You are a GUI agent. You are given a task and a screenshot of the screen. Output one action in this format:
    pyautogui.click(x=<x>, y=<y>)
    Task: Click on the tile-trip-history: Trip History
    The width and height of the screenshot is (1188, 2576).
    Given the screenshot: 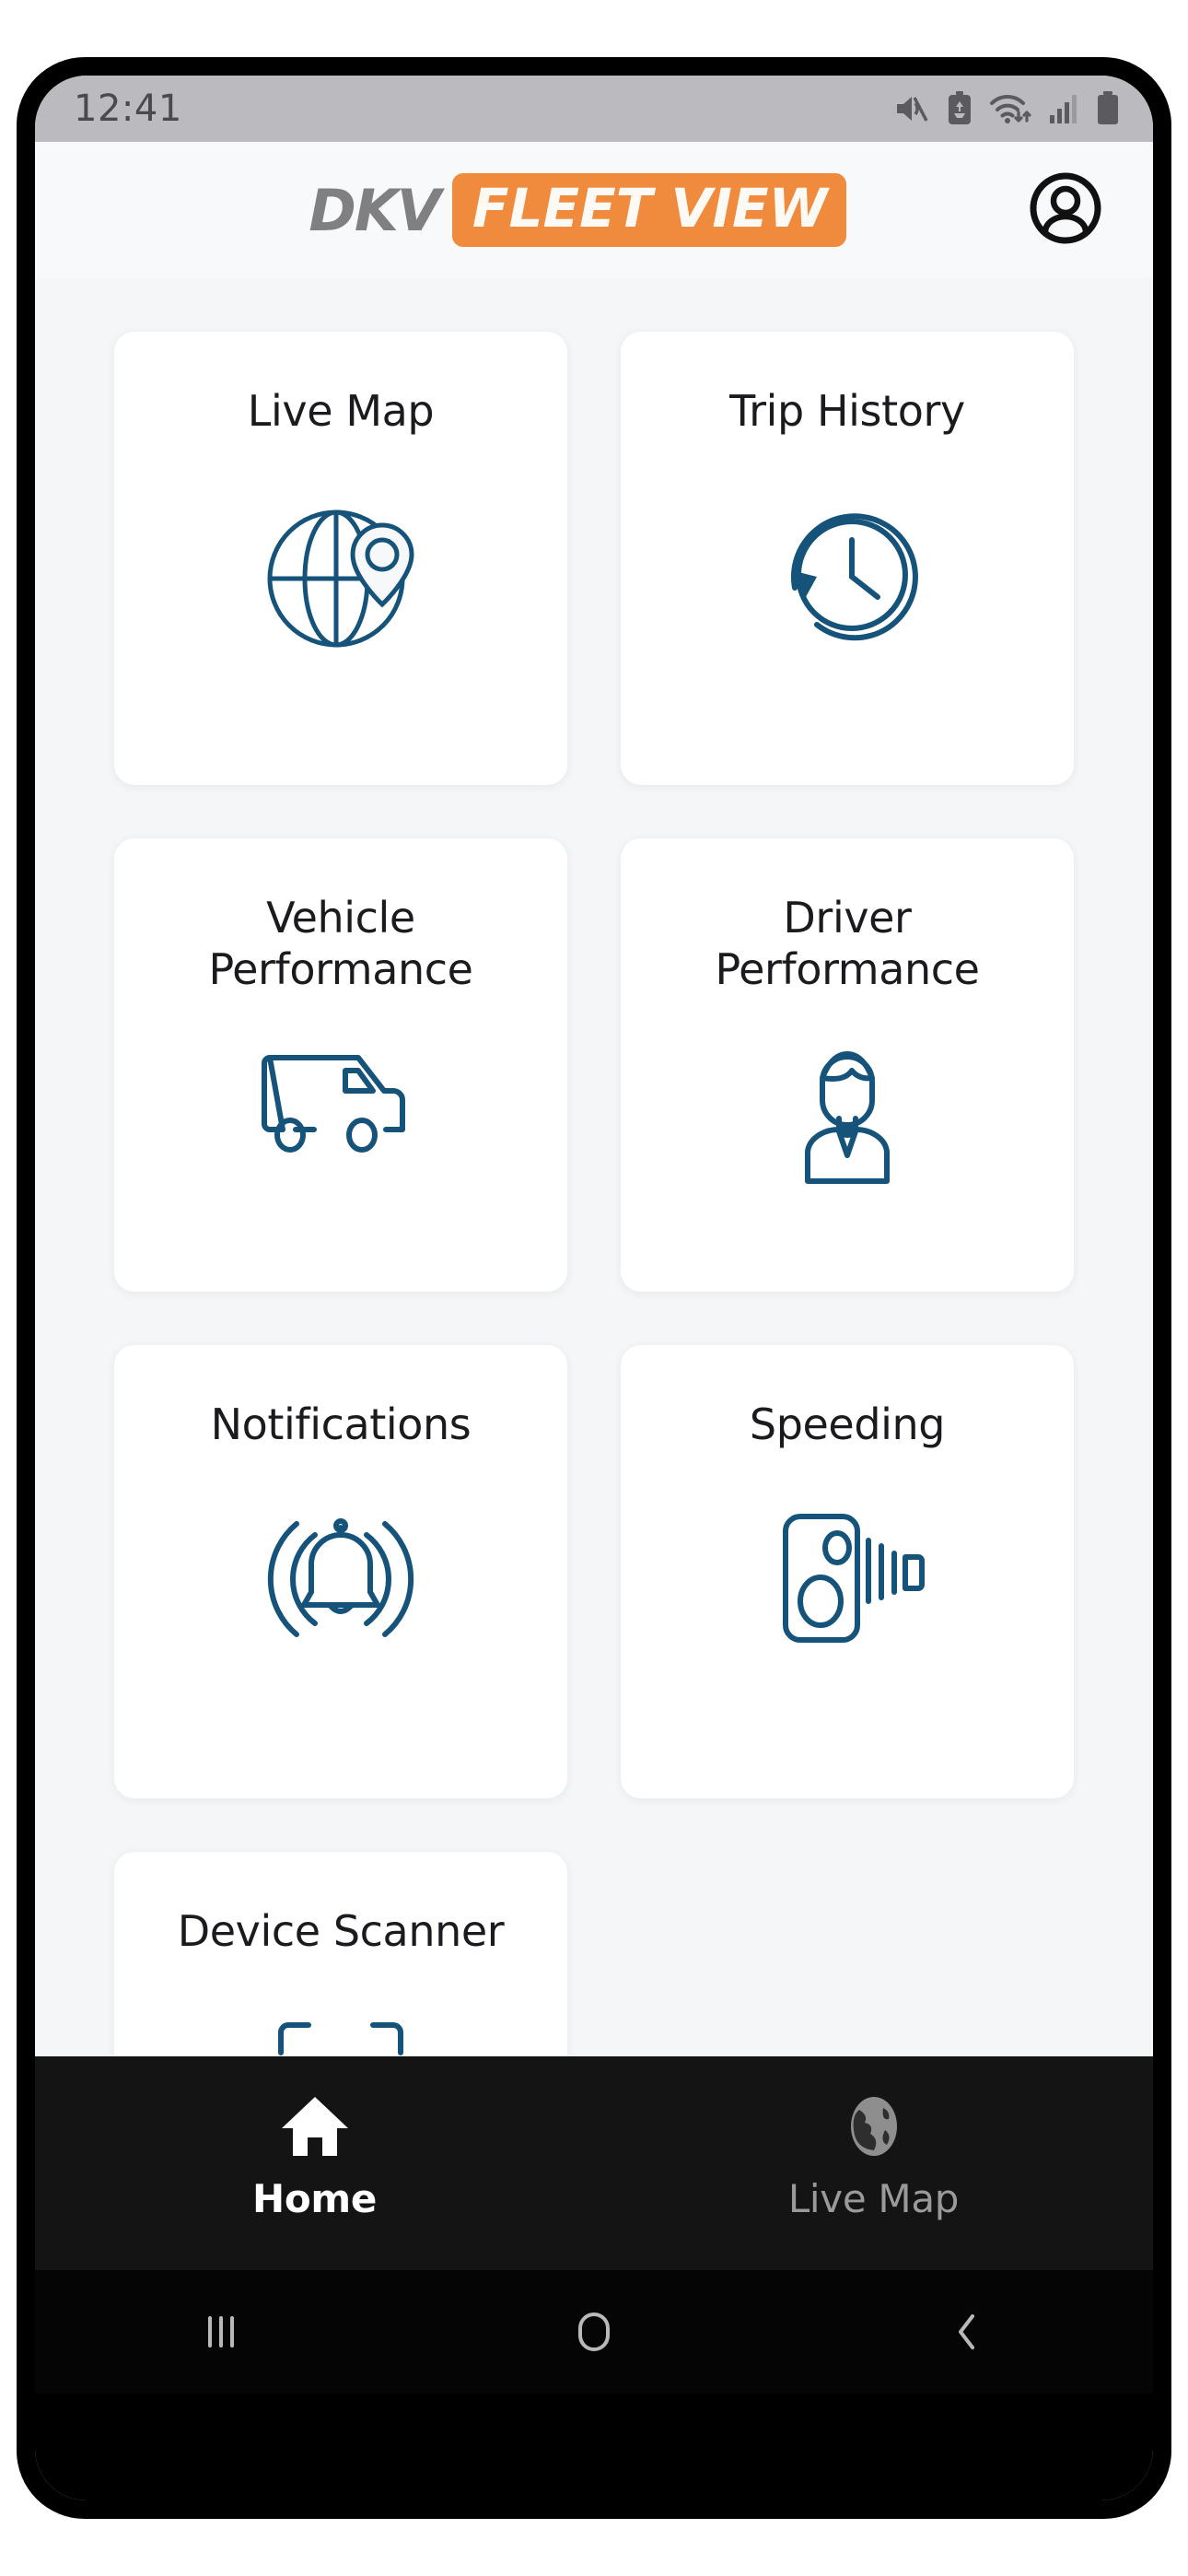 What is the action you would take?
    pyautogui.click(x=847, y=558)
    